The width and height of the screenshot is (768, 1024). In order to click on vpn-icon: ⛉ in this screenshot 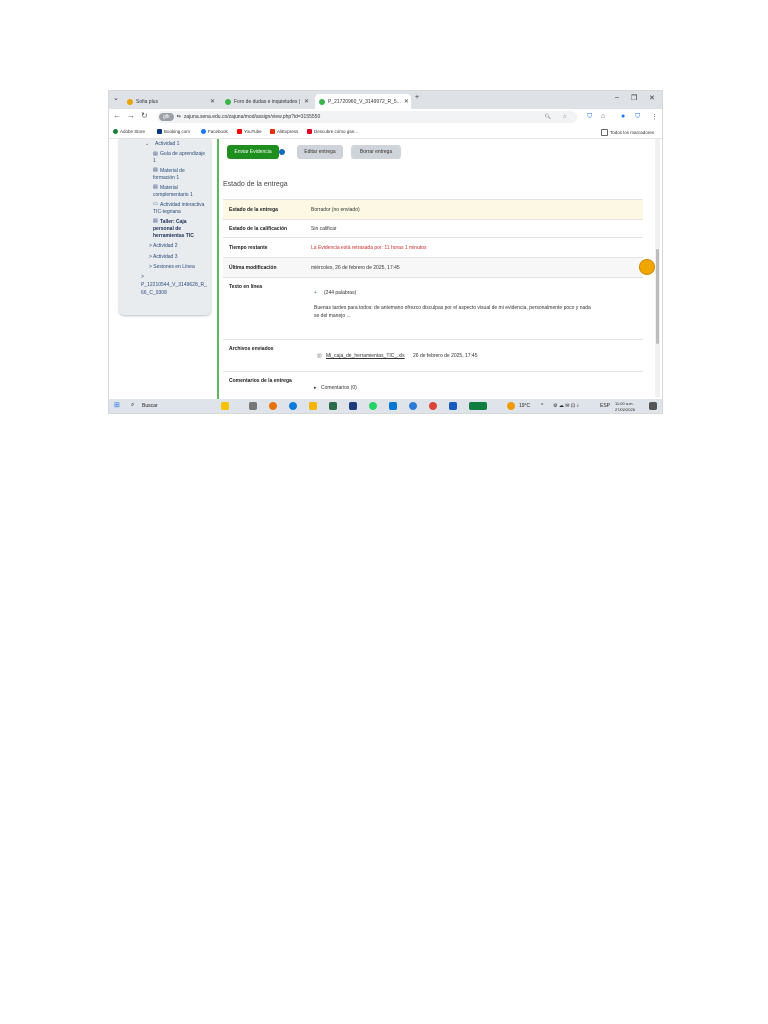, I will do `click(637, 117)`.